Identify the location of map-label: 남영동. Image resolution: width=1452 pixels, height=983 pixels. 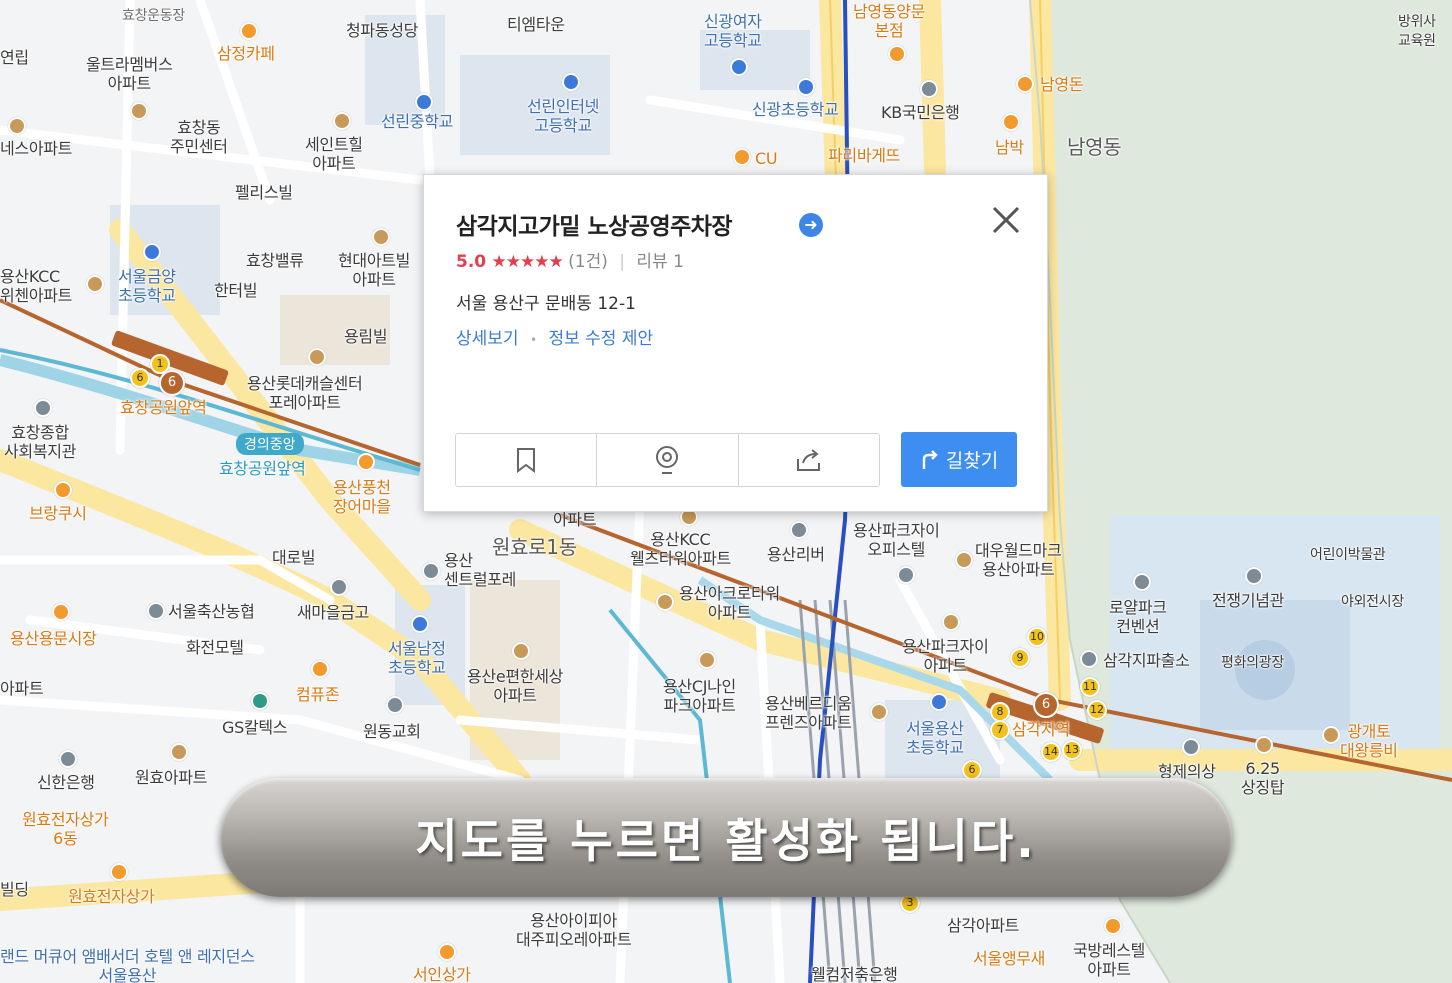
(1094, 147).